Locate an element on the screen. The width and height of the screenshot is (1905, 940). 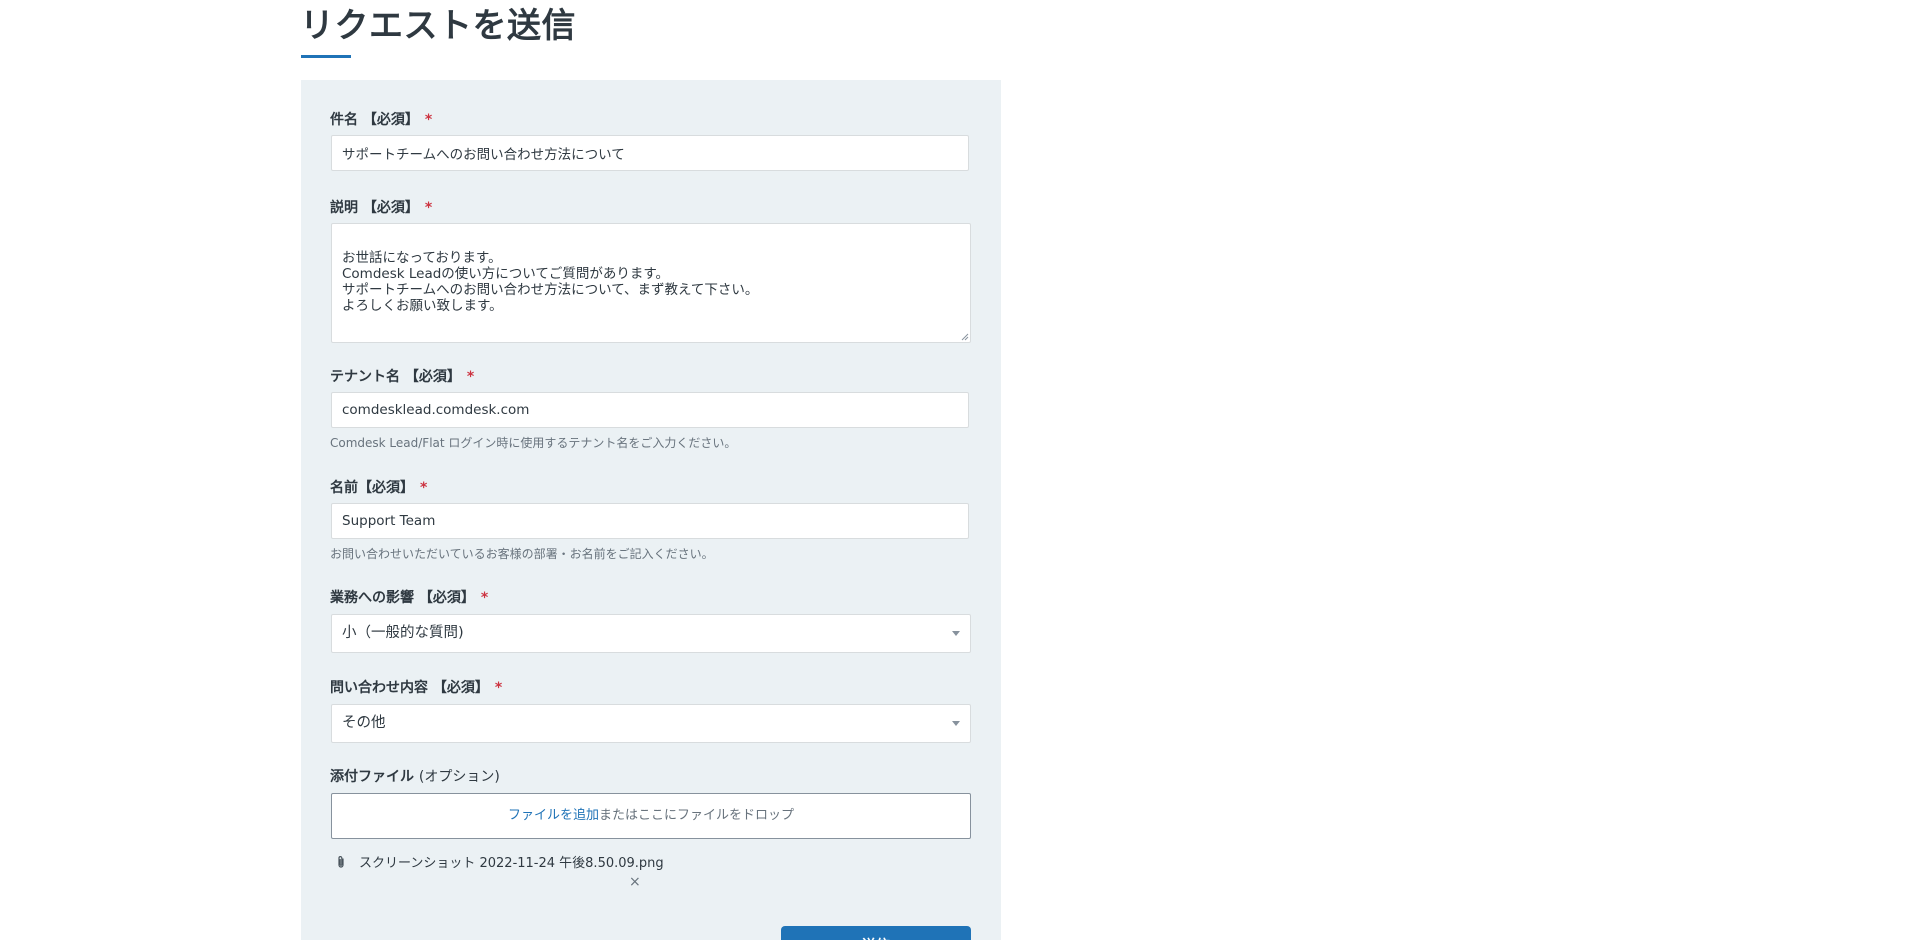
page-title: リクエストを送信 is located at coordinates (438, 26).